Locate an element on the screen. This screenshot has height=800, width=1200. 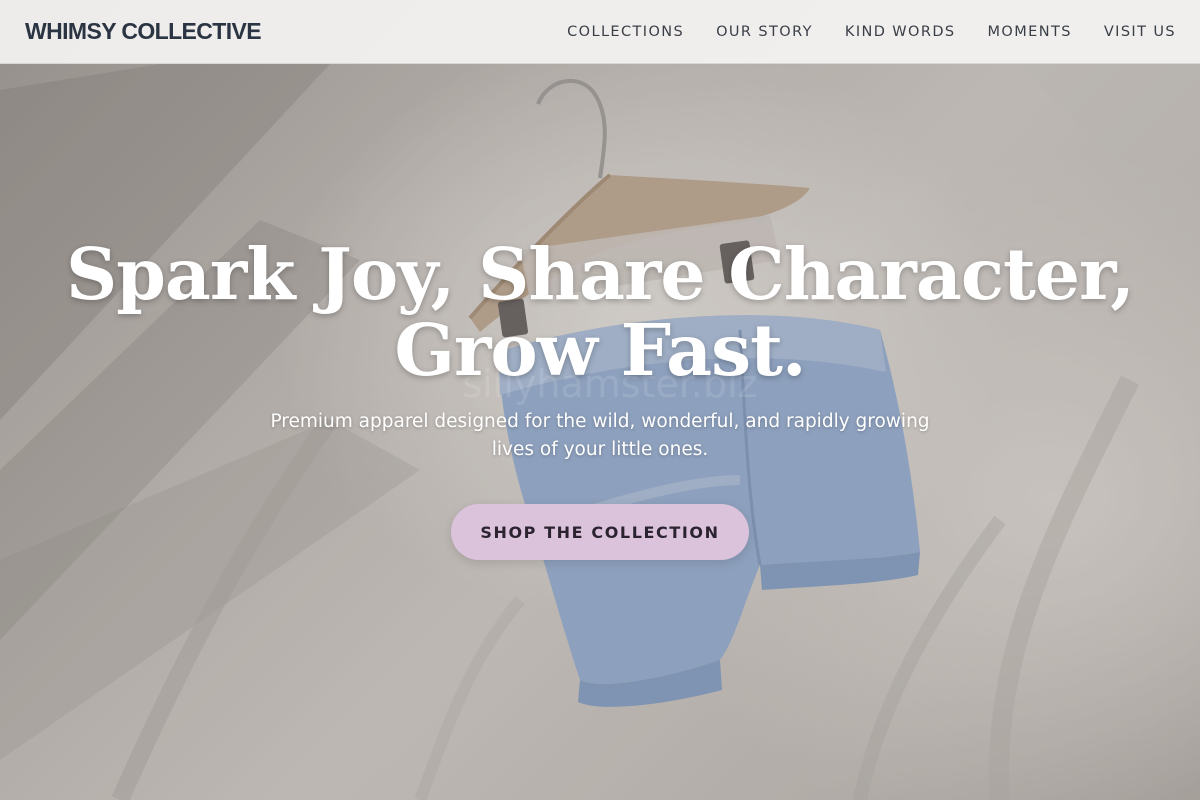
shop-collection-button: SHOP THE COLLECTION is located at coordinates (600, 532).